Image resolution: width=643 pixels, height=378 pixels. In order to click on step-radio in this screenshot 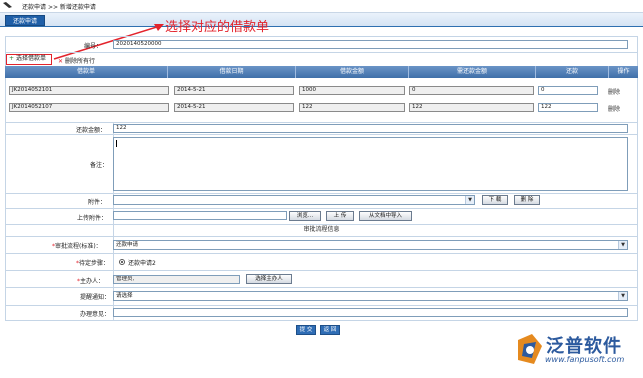, I will do `click(122, 262)`.